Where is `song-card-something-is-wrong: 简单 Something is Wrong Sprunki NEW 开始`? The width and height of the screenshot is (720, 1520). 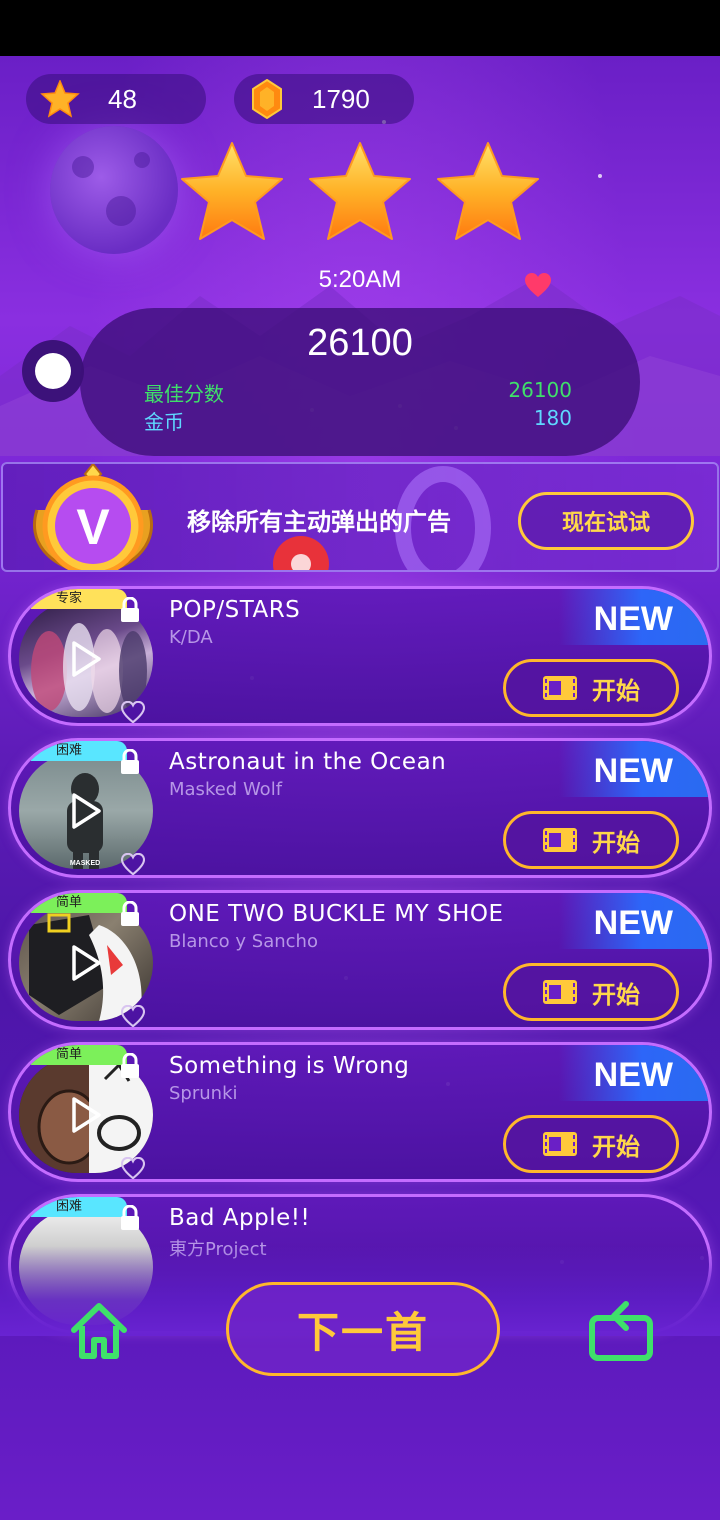 song-card-something-is-wrong: 简单 Something is Wrong Sprunki NEW 开始 is located at coordinates (360, 1112).